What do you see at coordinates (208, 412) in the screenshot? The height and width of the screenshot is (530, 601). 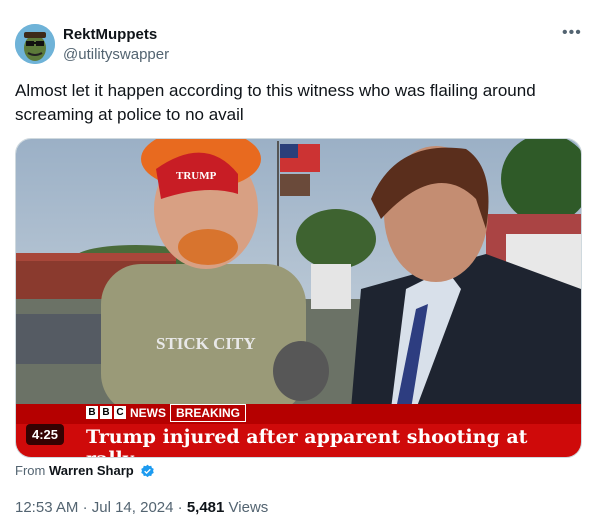 I see `breaking-tag: BREAKING` at bounding box center [208, 412].